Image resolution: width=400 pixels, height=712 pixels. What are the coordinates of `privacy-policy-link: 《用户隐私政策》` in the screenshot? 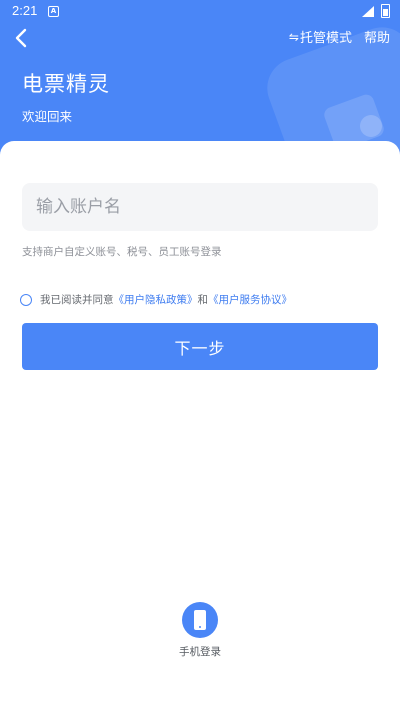 It's located at (156, 299).